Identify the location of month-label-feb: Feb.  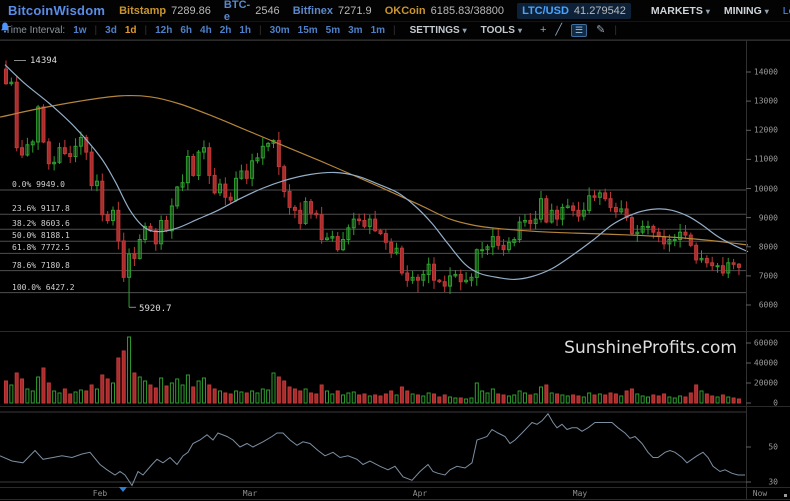
(100, 493).